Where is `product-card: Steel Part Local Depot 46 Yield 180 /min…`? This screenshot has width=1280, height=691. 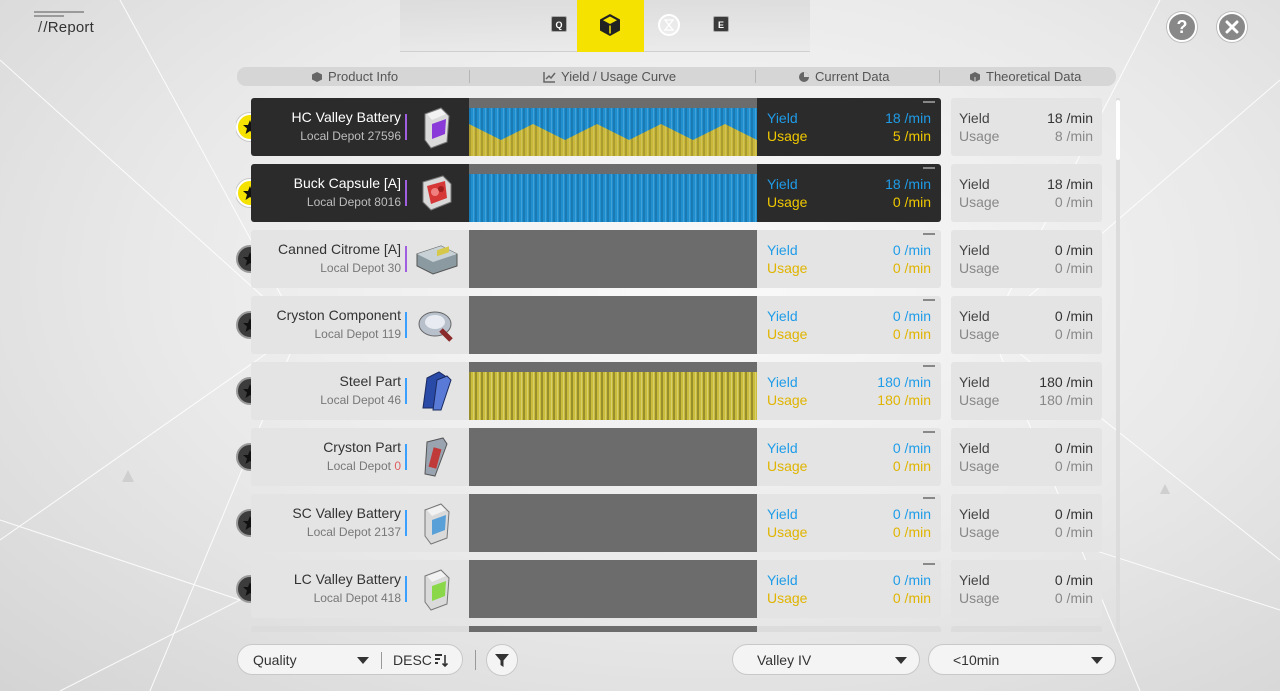 product-card: Steel Part Local Depot 46 Yield 180 /min… is located at coordinates (596, 391).